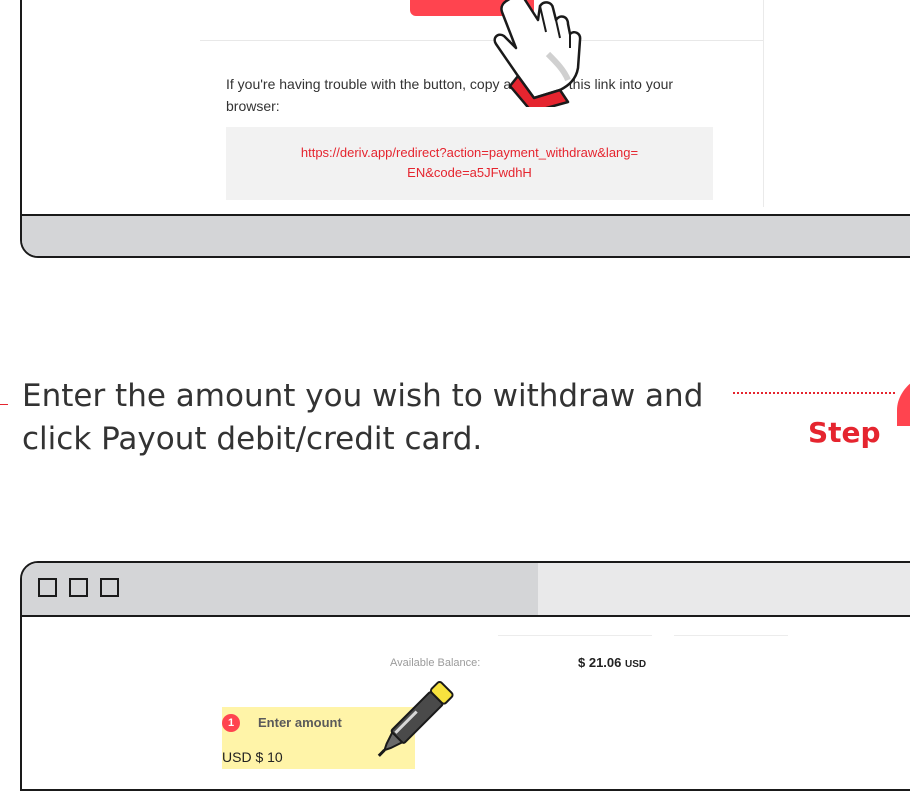 This screenshot has width=910, height=791. I want to click on balance-amount: $ 21.06, so click(600, 662).